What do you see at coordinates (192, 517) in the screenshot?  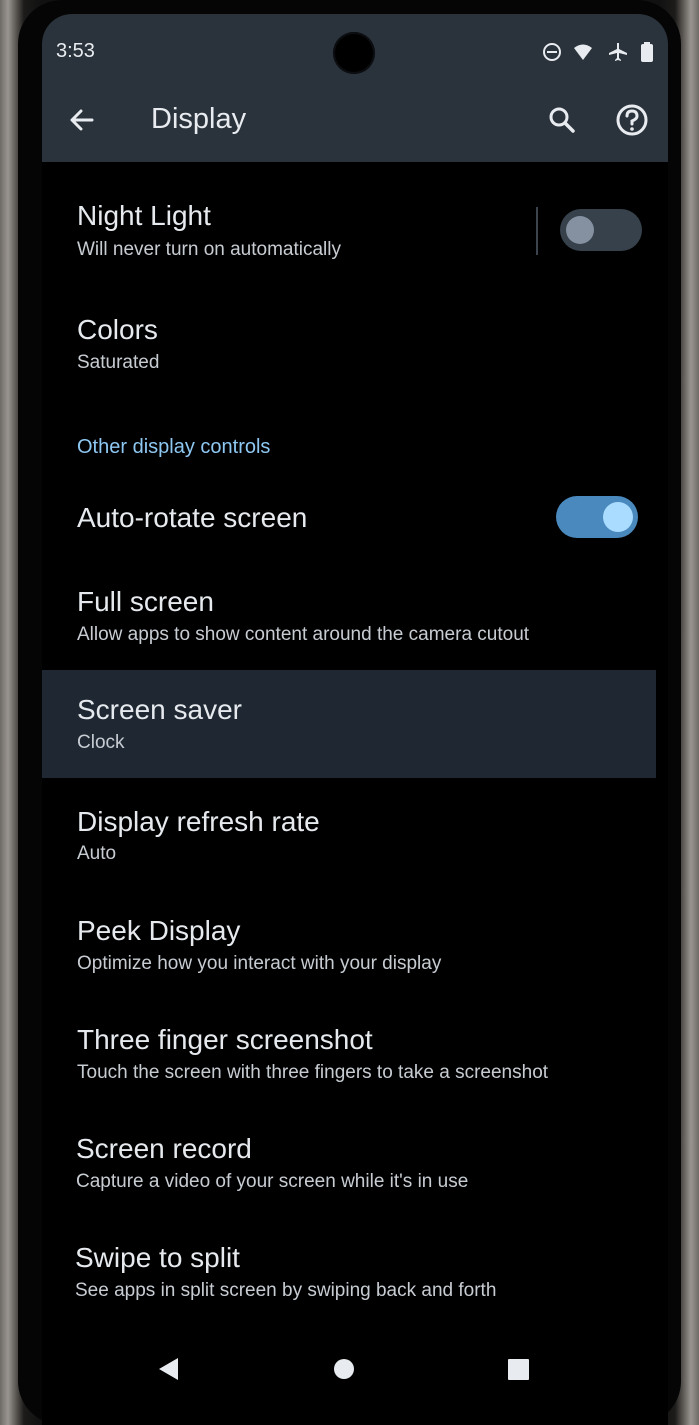 I see `setting-title: Auto-rotate screen` at bounding box center [192, 517].